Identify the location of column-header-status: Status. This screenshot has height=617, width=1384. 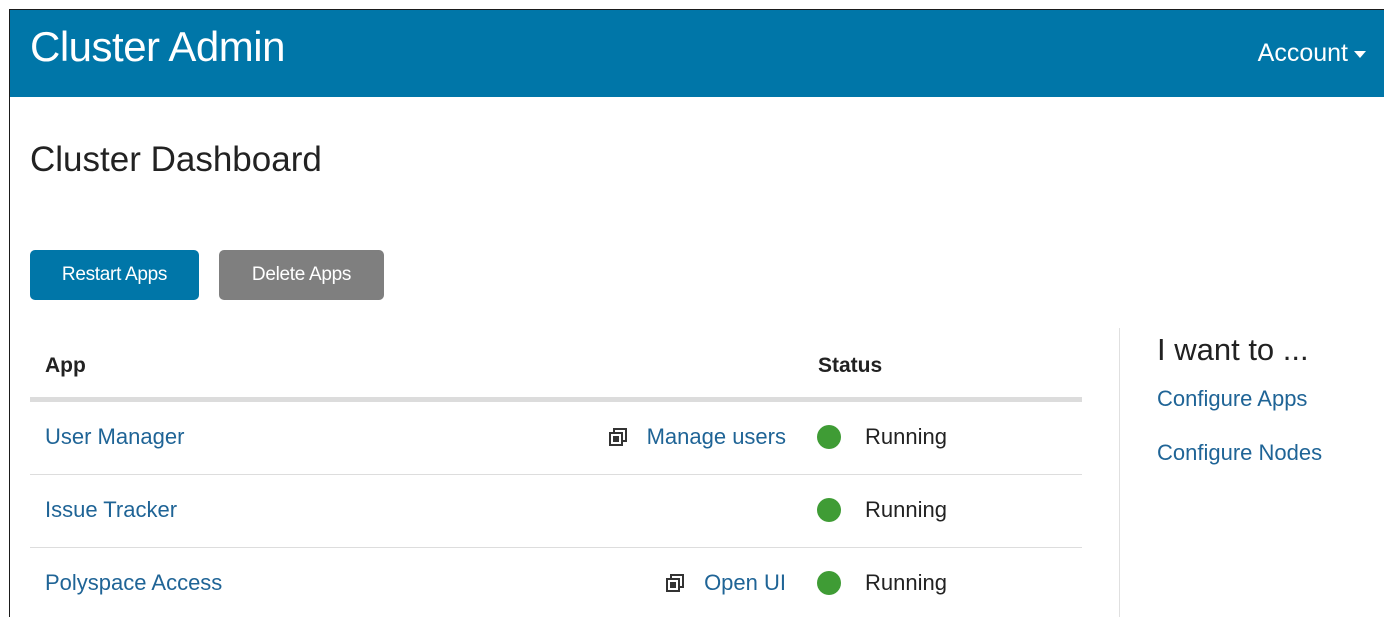
(850, 365).